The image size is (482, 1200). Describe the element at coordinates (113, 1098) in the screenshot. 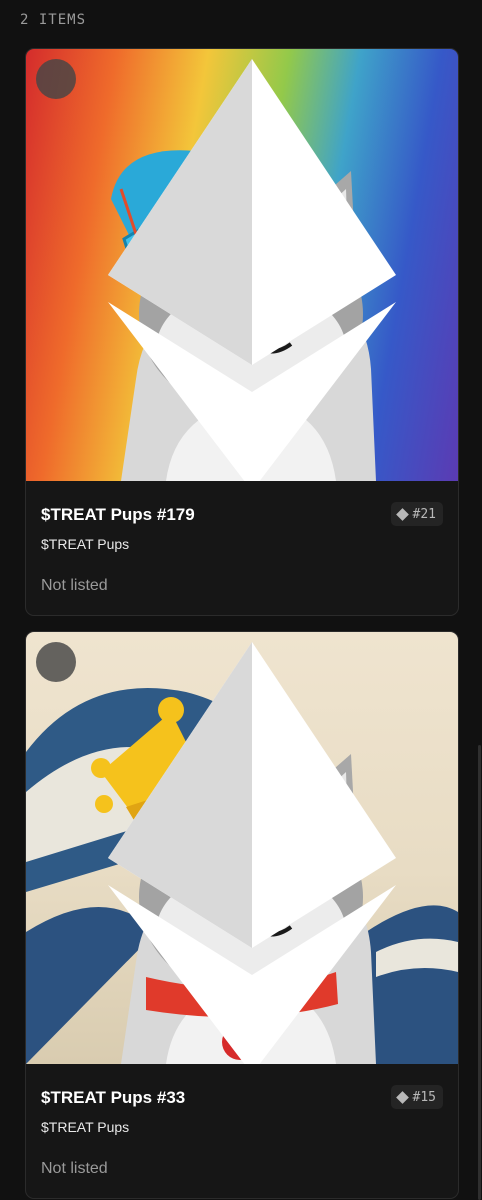

I see `nft-title: $TREAT Pups #33` at that location.